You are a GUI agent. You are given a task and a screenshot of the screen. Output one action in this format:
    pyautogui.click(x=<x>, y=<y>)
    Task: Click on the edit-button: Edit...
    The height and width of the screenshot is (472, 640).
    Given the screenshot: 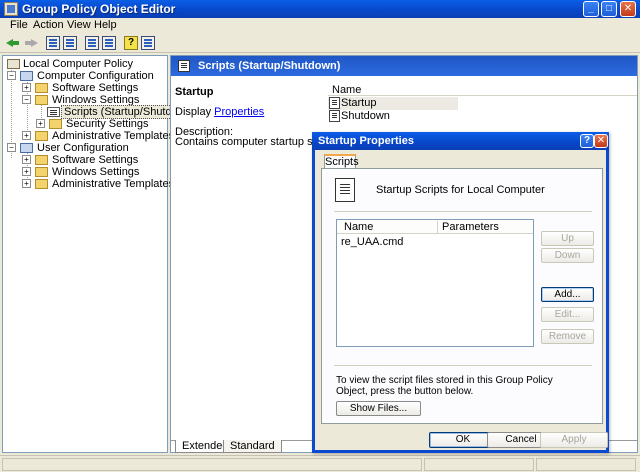 What is the action you would take?
    pyautogui.click(x=567, y=314)
    